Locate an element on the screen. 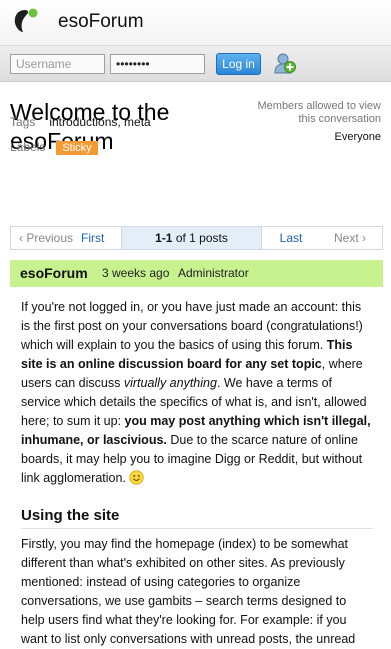  current-page-indicator: 1-1 of 1 posts is located at coordinates (191, 238).